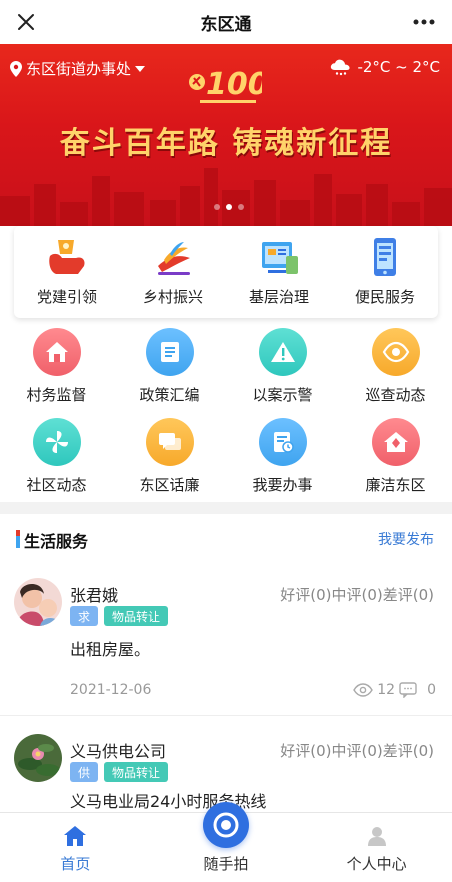 This screenshot has width=452, height=882. I want to click on user-icon, so click(376, 836).